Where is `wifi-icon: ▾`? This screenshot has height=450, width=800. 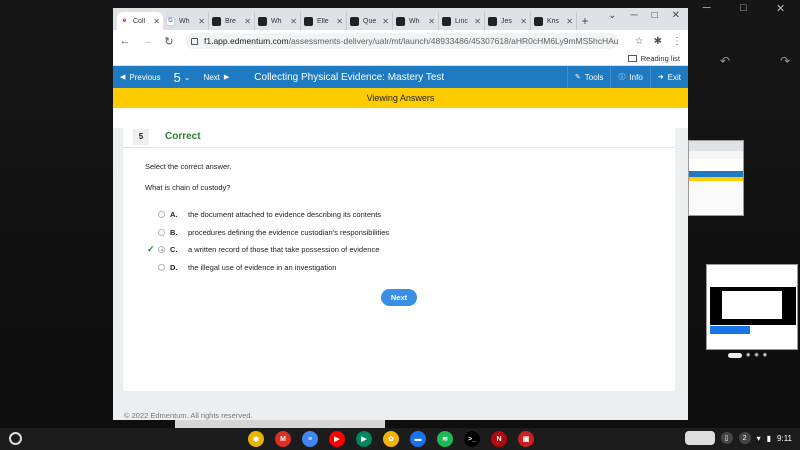 wifi-icon: ▾ is located at coordinates (758, 438).